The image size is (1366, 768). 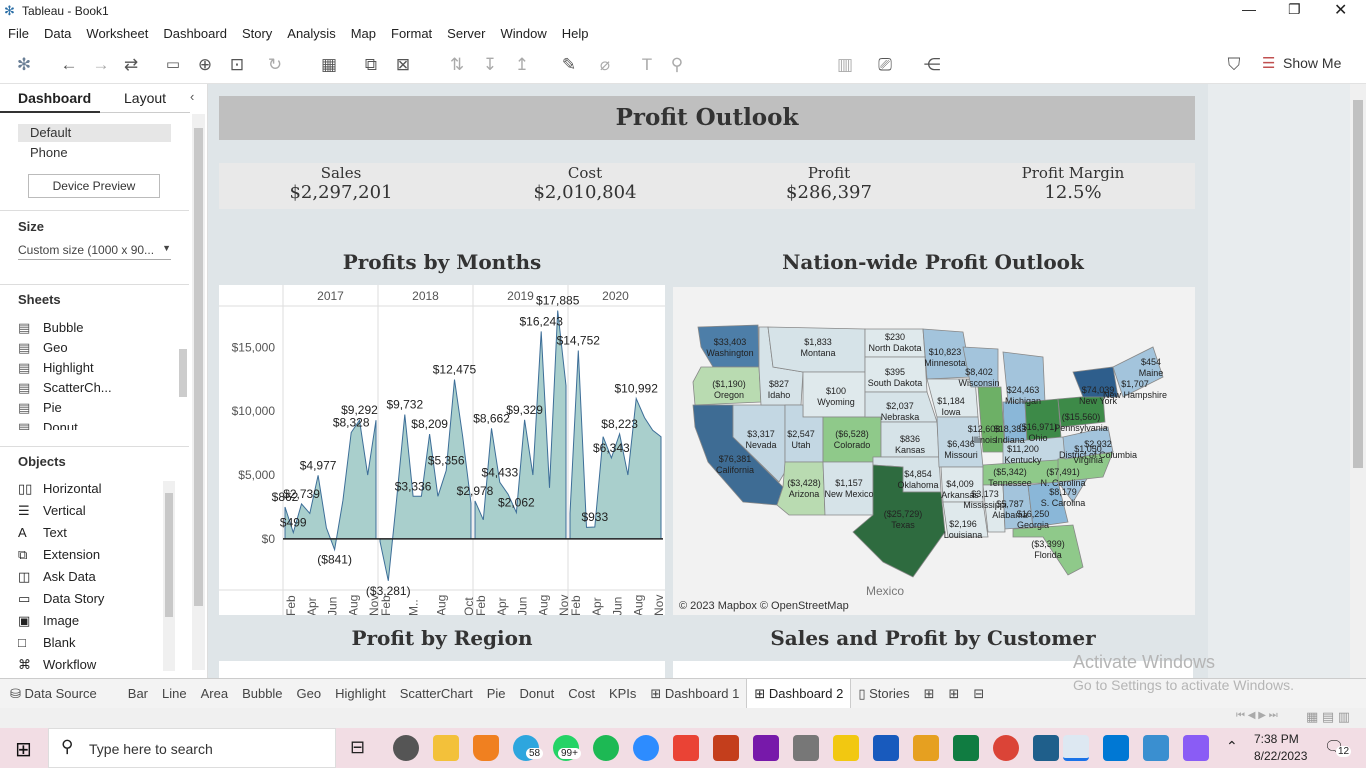 What do you see at coordinates (101, 65) in the screenshot?
I see `redo-icon: →` at bounding box center [101, 65].